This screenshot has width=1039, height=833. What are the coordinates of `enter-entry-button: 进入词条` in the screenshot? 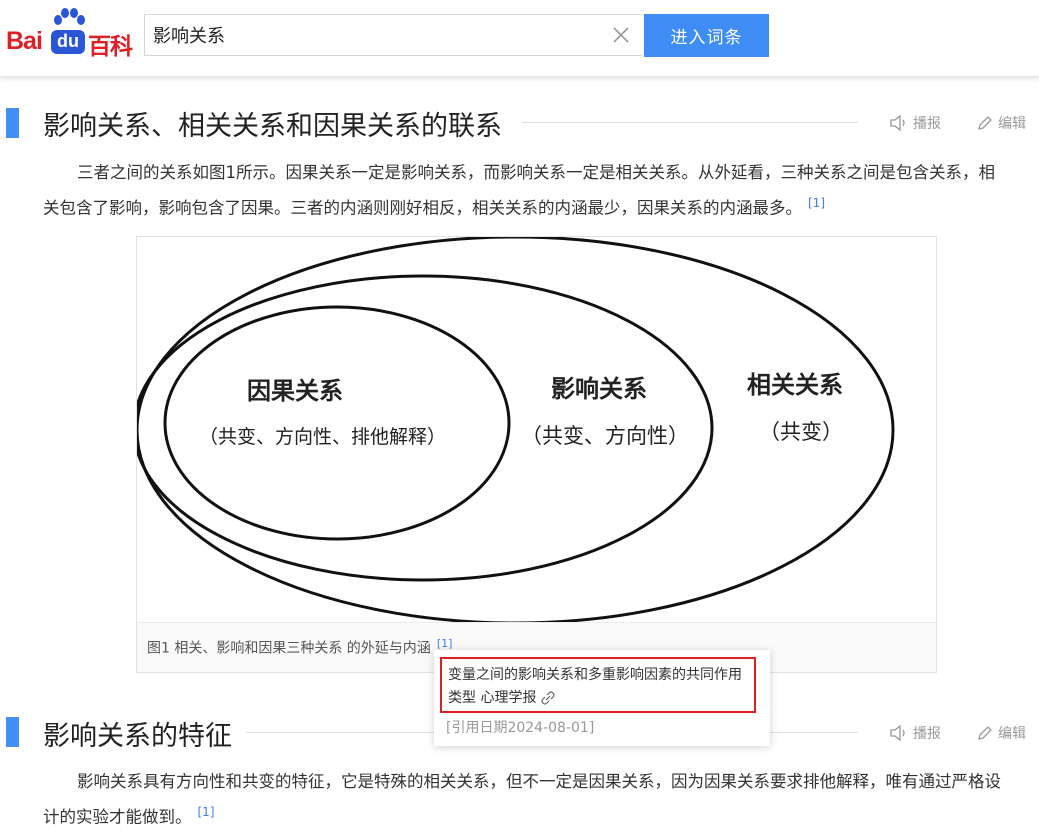 It's located at (706, 35).